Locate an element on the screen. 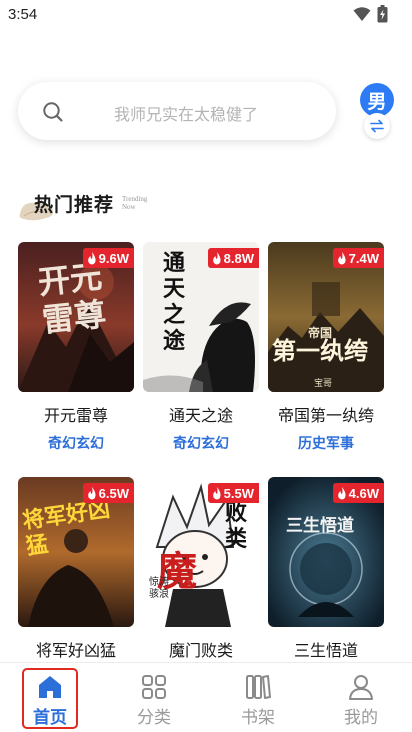 This screenshot has width=412, height=732. tab-category: 分类 is located at coordinates (154, 698).